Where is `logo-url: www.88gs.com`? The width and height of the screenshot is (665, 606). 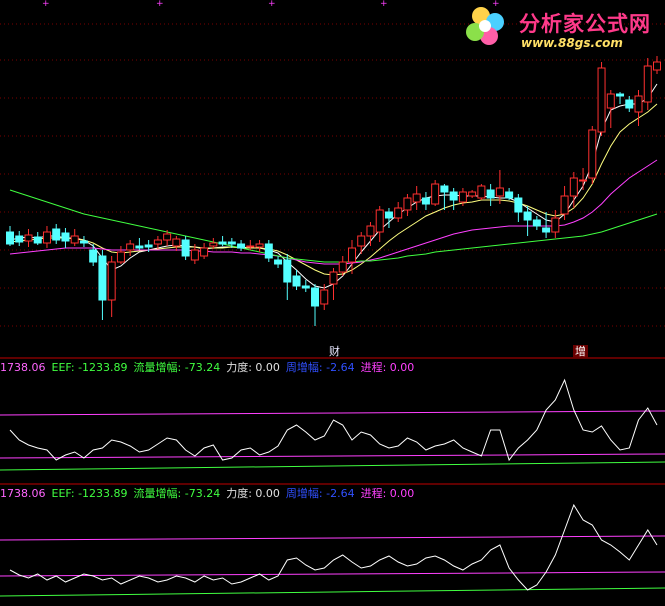
logo-url: www.88gs.com is located at coordinates (572, 43).